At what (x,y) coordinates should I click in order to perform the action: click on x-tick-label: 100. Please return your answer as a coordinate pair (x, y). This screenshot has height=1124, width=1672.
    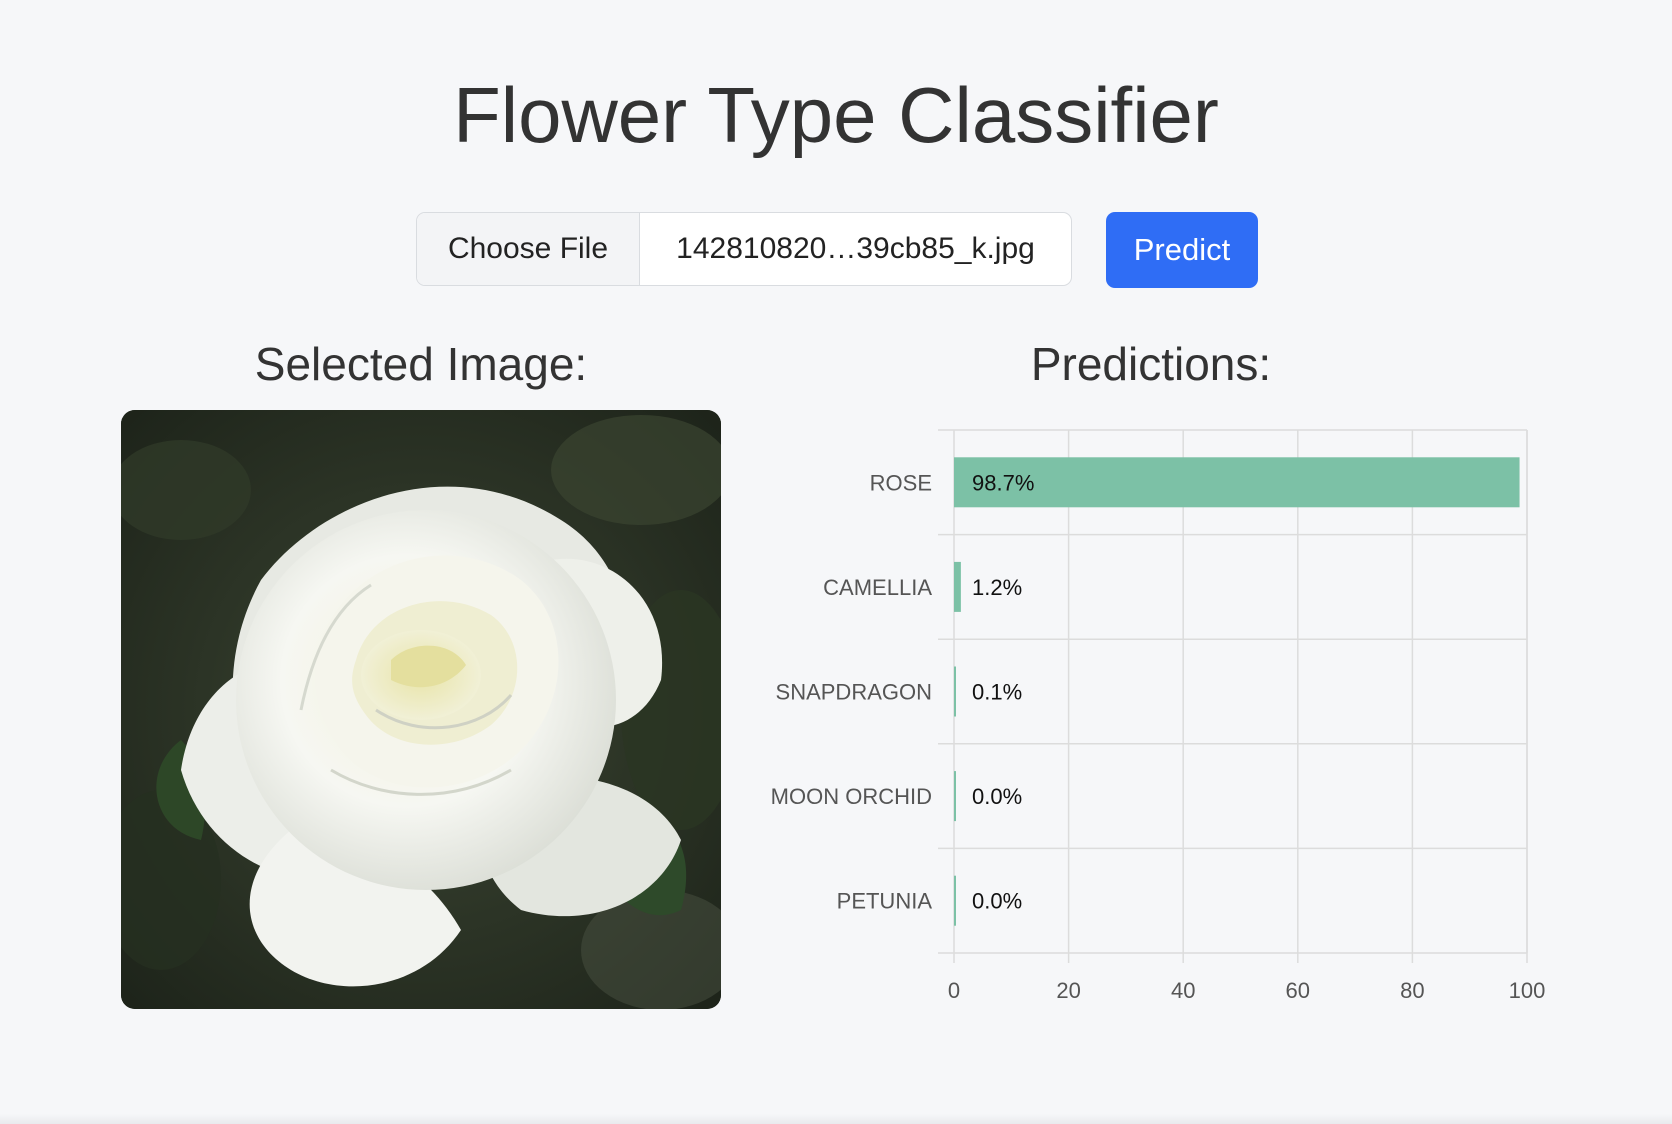
    Looking at the image, I should click on (1527, 990).